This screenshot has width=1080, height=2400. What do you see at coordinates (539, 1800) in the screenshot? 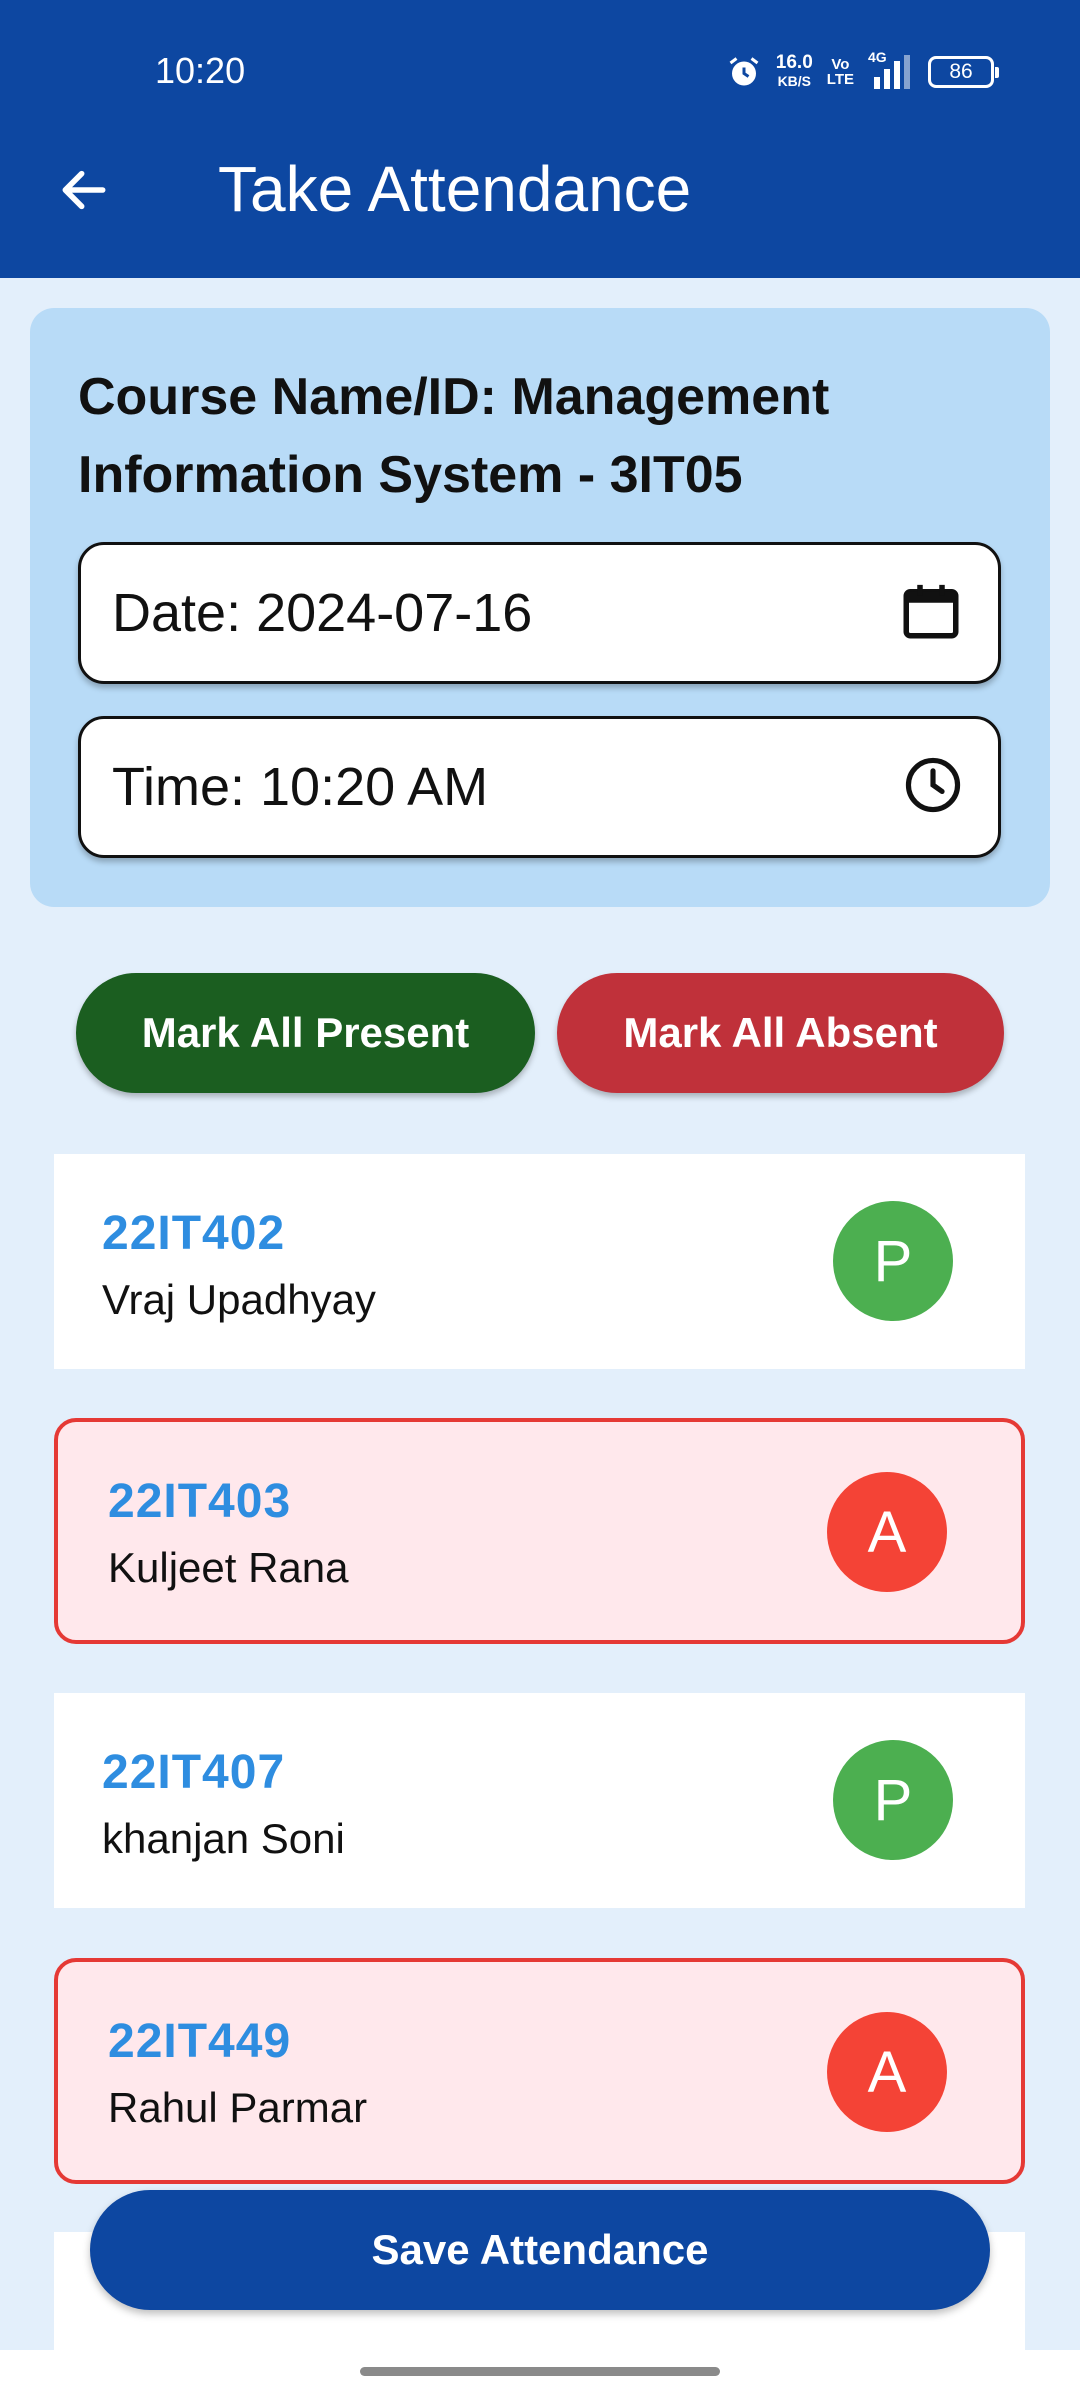
I see `student-row: 22IT407 khanjan Soni P` at bounding box center [539, 1800].